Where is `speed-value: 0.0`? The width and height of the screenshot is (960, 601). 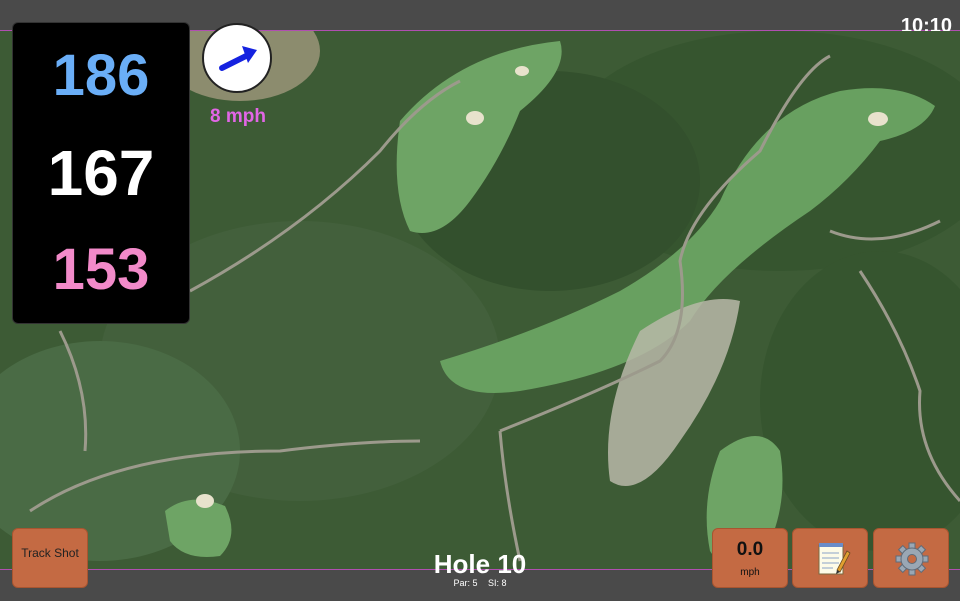 speed-value: 0.0 is located at coordinates (750, 549).